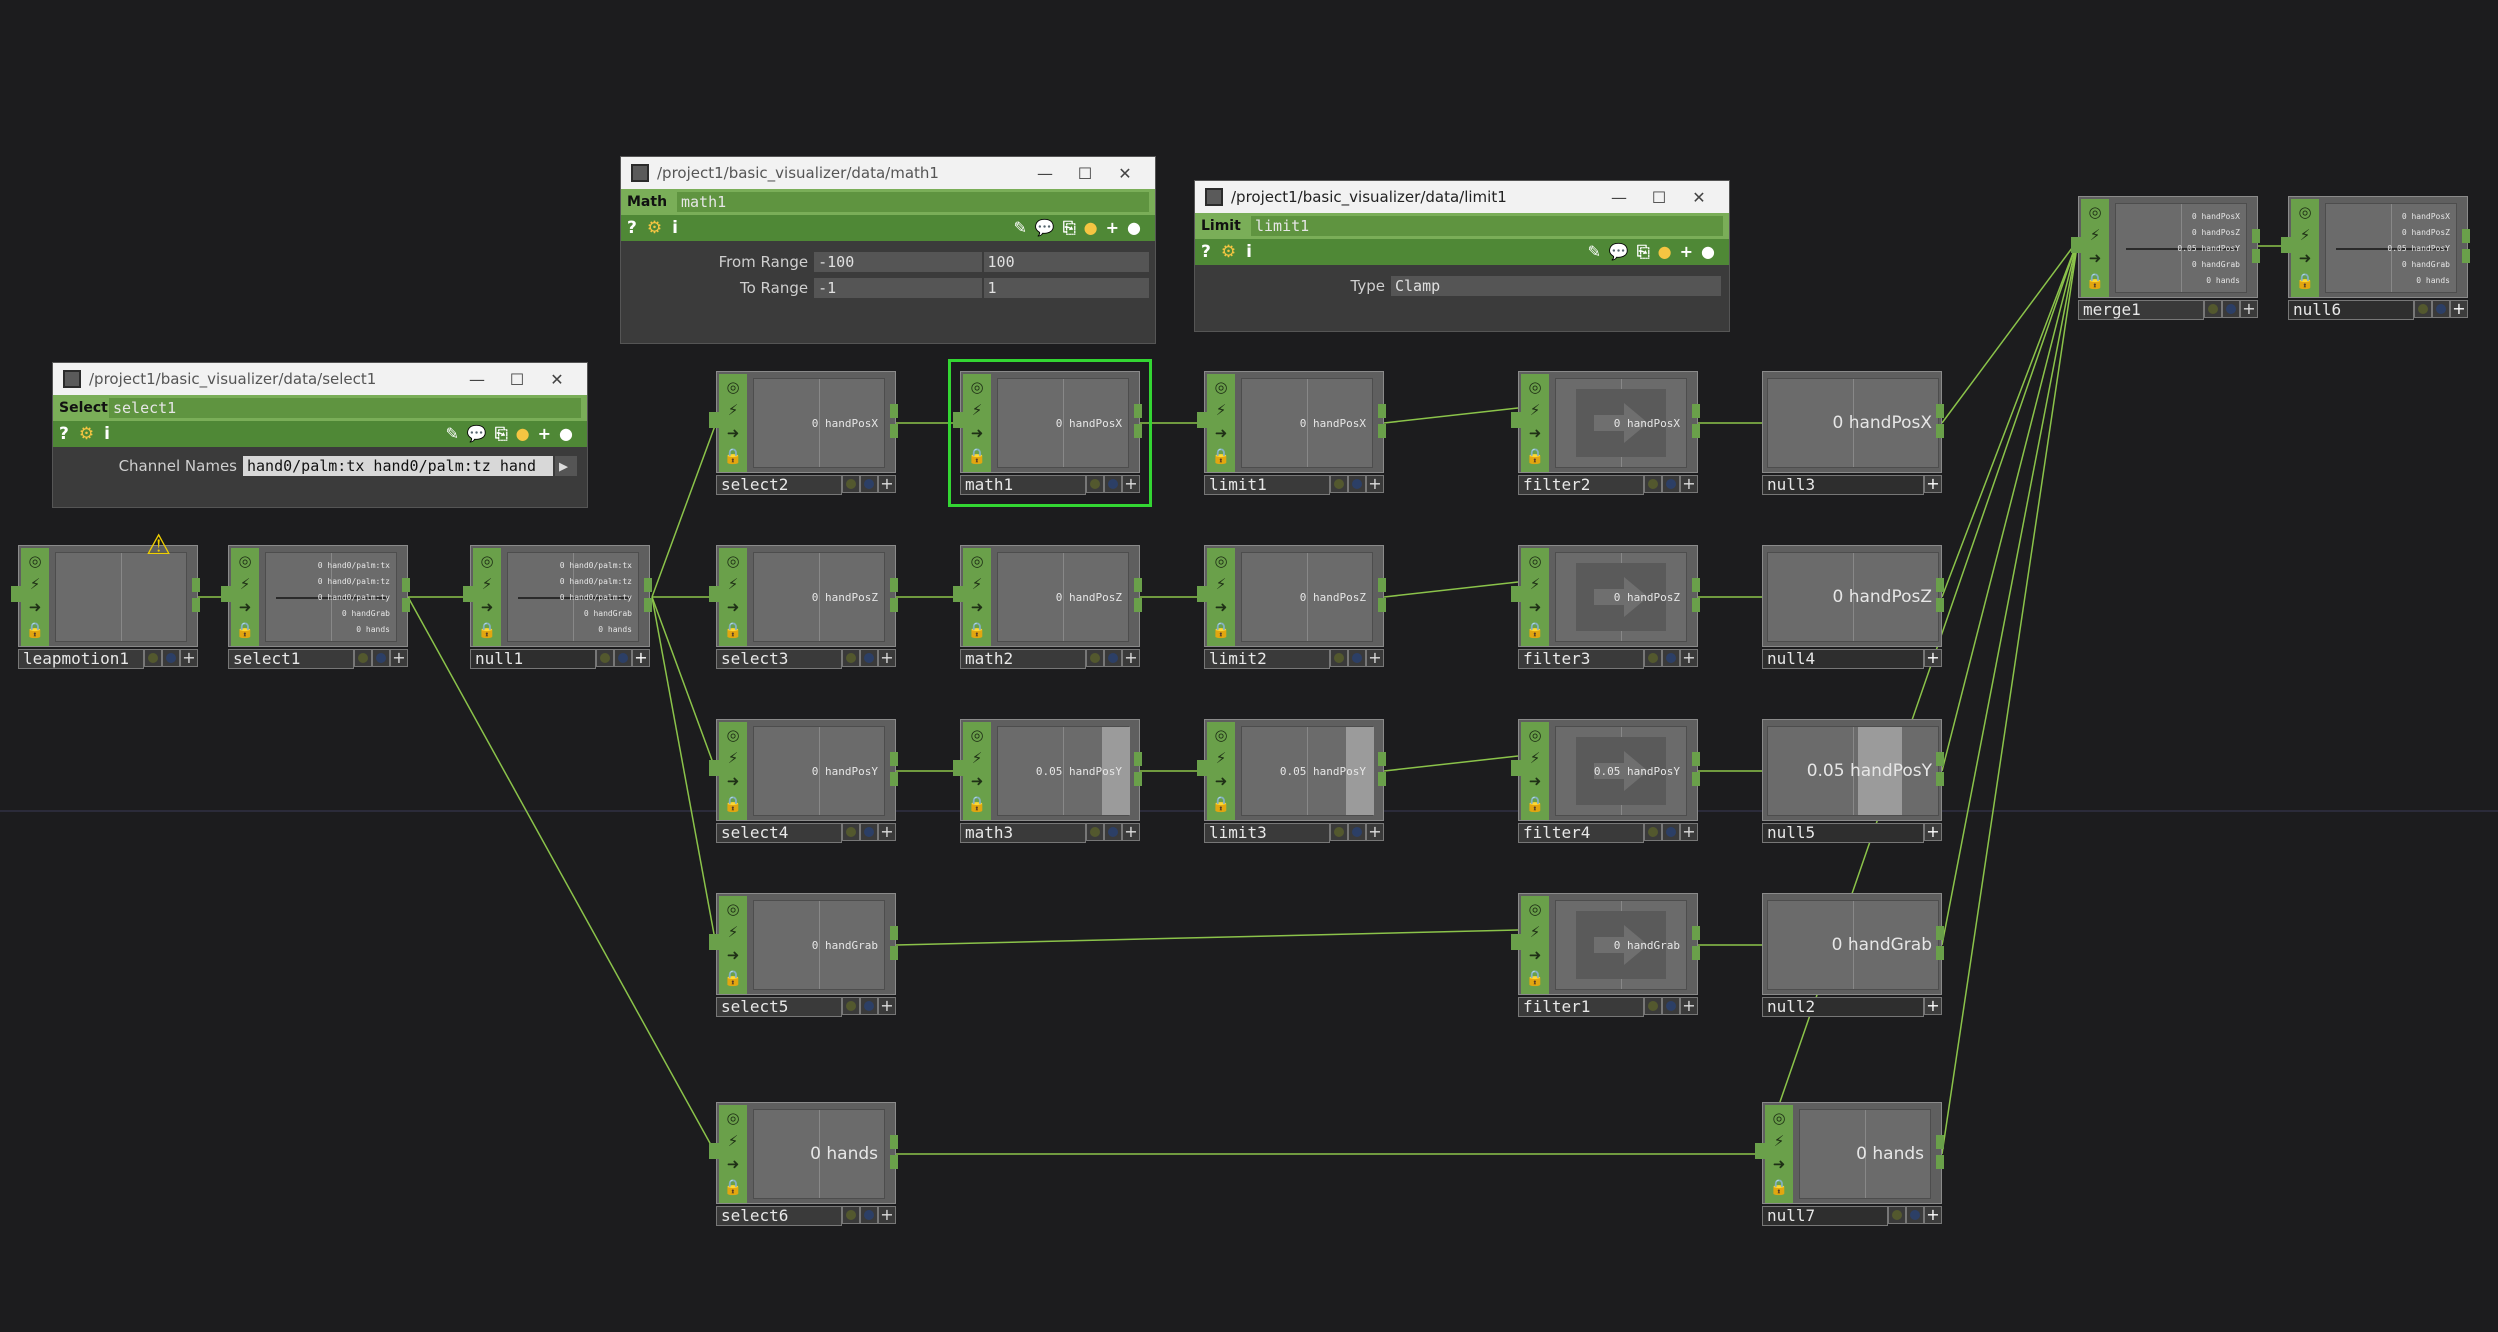  What do you see at coordinates (1581, 659) in the screenshot?
I see `node-name: filter3` at bounding box center [1581, 659].